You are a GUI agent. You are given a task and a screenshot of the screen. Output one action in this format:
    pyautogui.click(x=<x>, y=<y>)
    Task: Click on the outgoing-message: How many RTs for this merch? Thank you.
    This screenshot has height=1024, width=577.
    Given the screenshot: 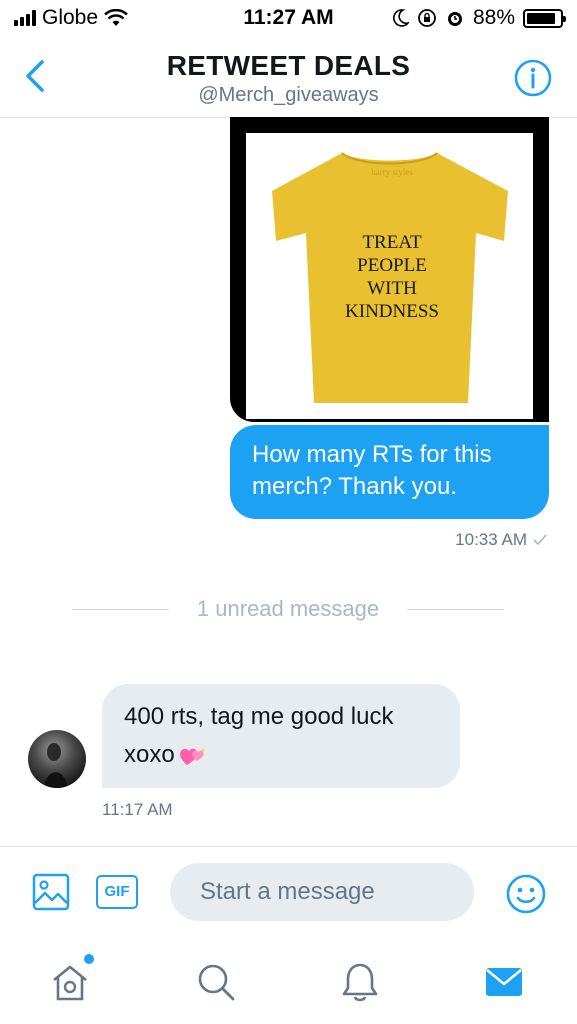 What is the action you would take?
    pyautogui.click(x=389, y=472)
    